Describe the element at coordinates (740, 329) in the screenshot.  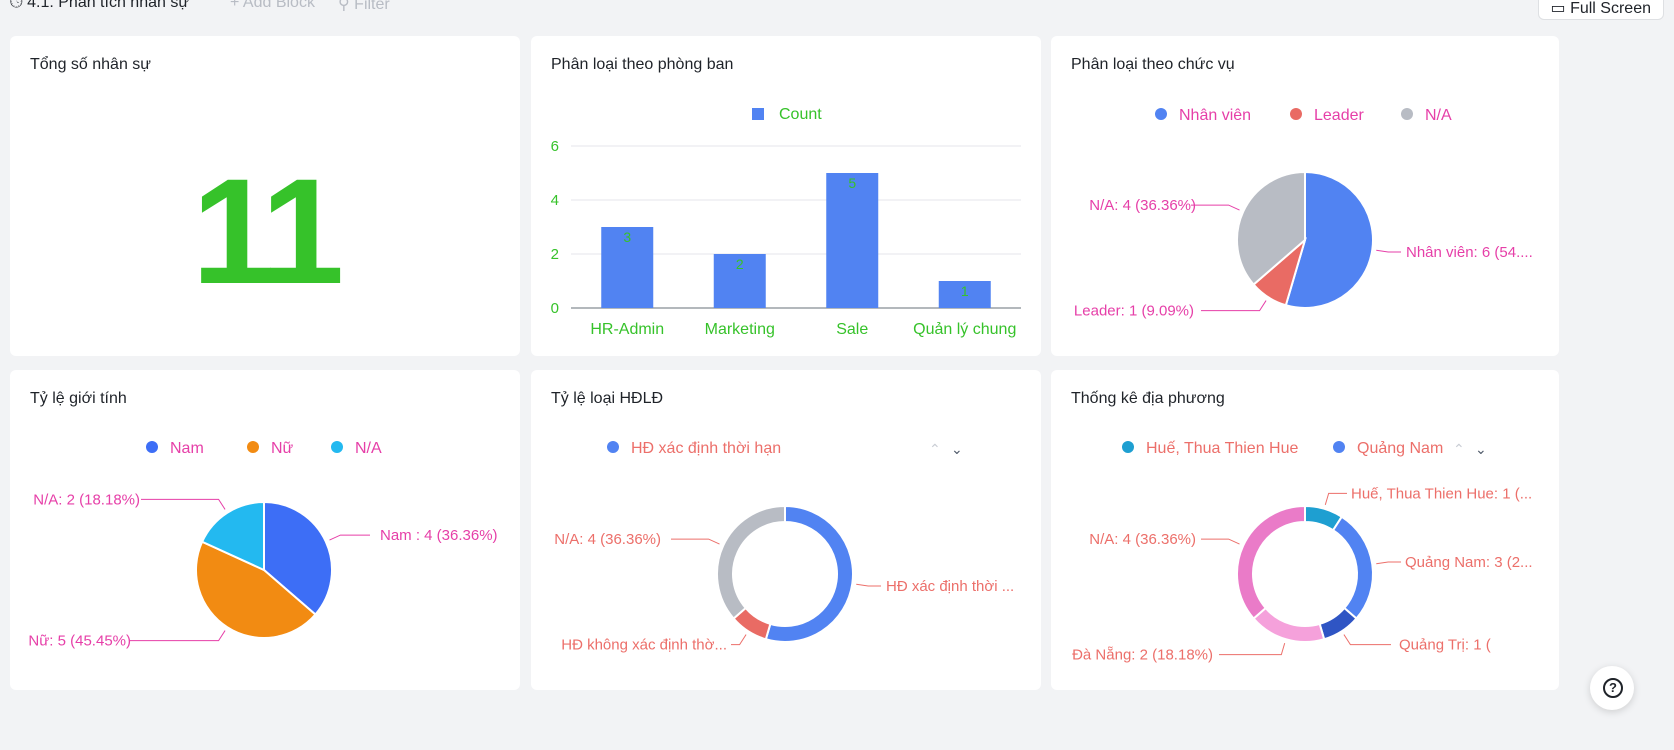
I see `x-tick-label: Marketing` at that location.